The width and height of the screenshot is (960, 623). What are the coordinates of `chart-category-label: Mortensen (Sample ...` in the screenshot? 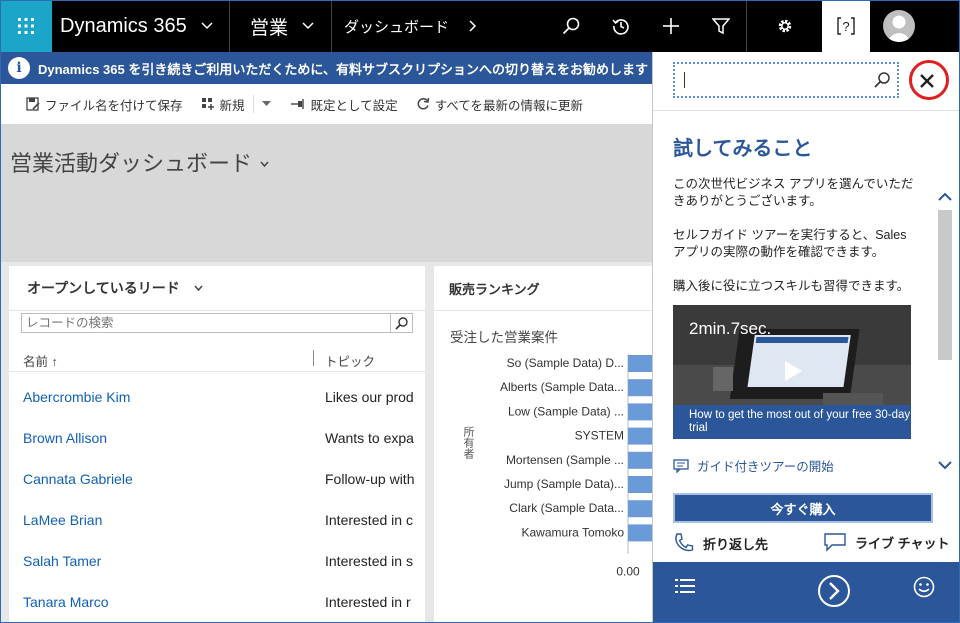 It's located at (565, 460).